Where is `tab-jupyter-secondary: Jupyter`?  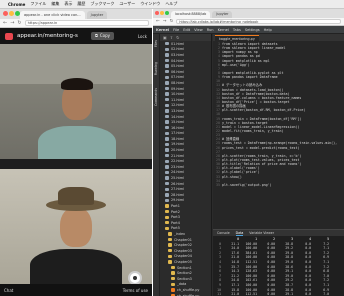 tab-jupyter-secondary: Jupyter is located at coordinates (222, 14).